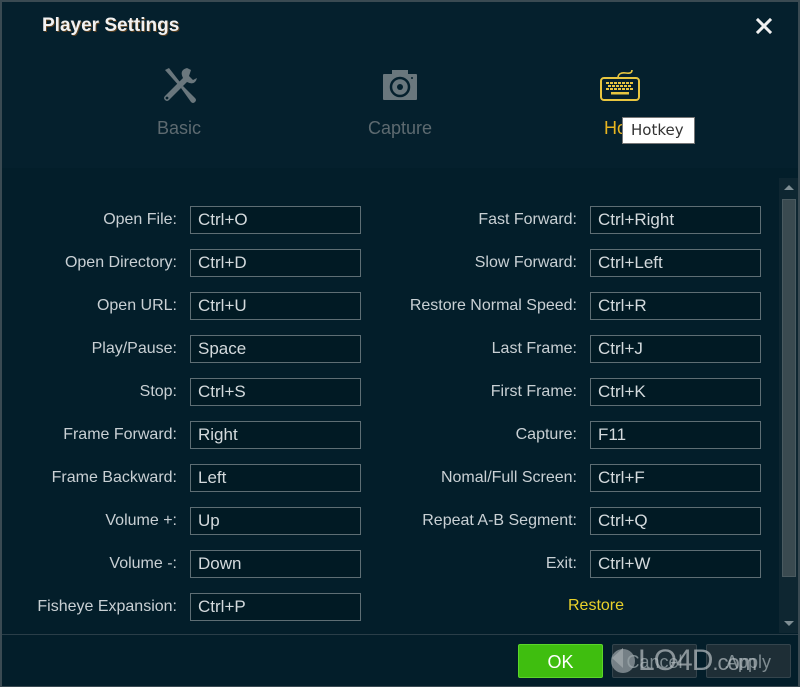 The image size is (800, 687). Describe the element at coordinates (789, 388) in the screenshot. I see `scrollbar-thumb` at that location.